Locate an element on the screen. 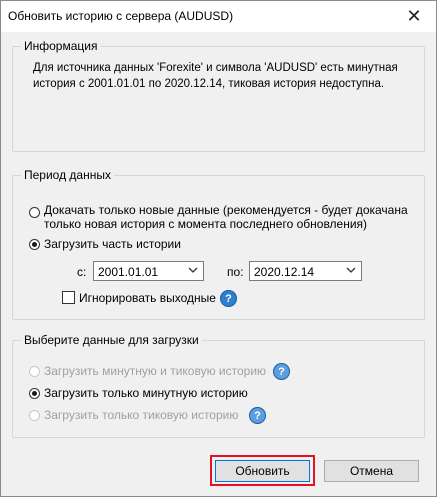 The height and width of the screenshot is (497, 437). cancel-button: Отмена is located at coordinates (371, 471).